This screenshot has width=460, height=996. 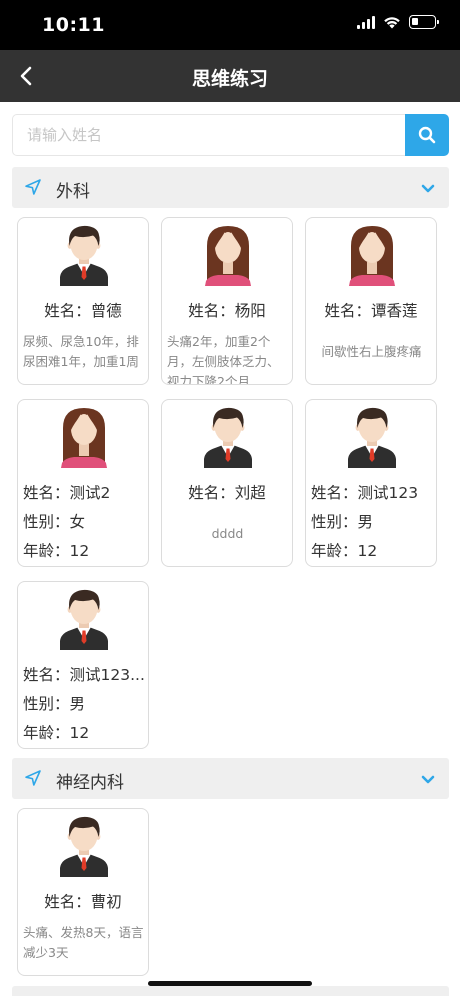 I want to click on page-title: 思维练习, so click(x=229, y=79).